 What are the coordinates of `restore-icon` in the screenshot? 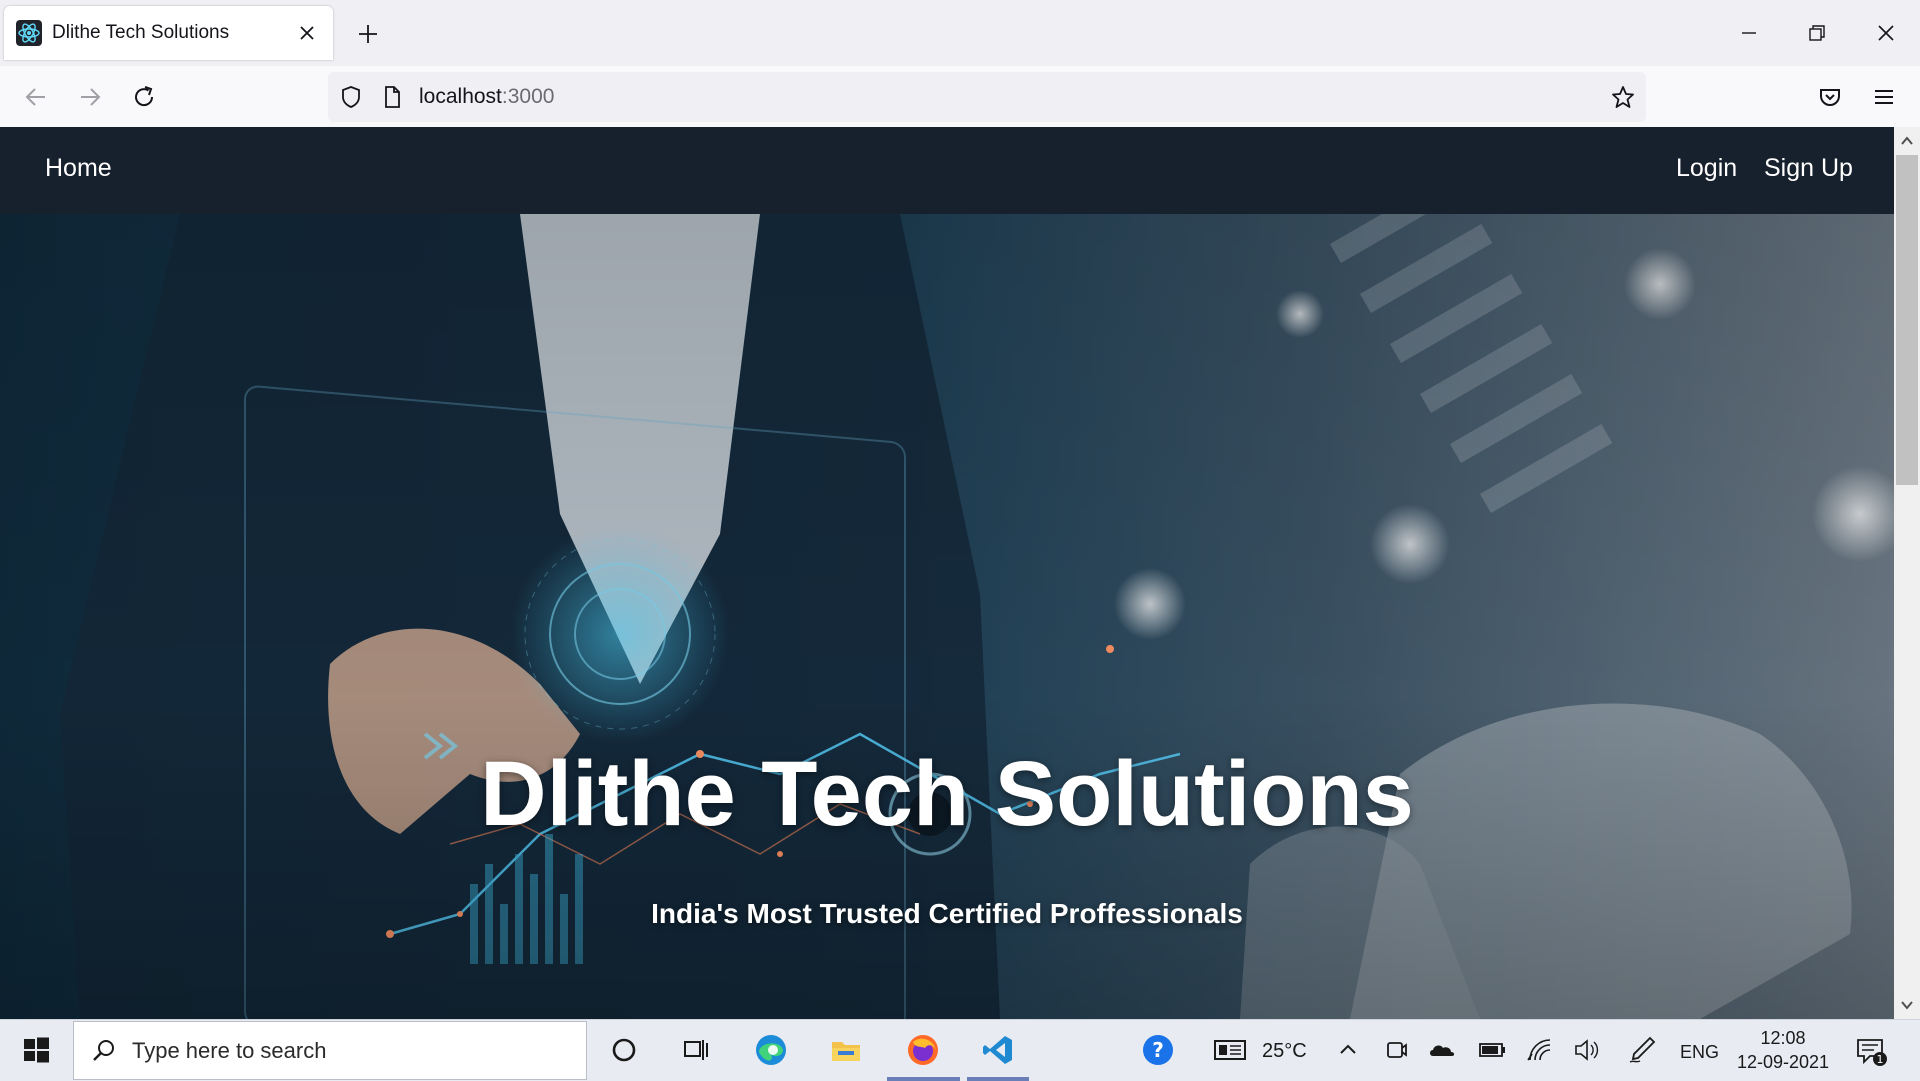 It's located at (1817, 33).